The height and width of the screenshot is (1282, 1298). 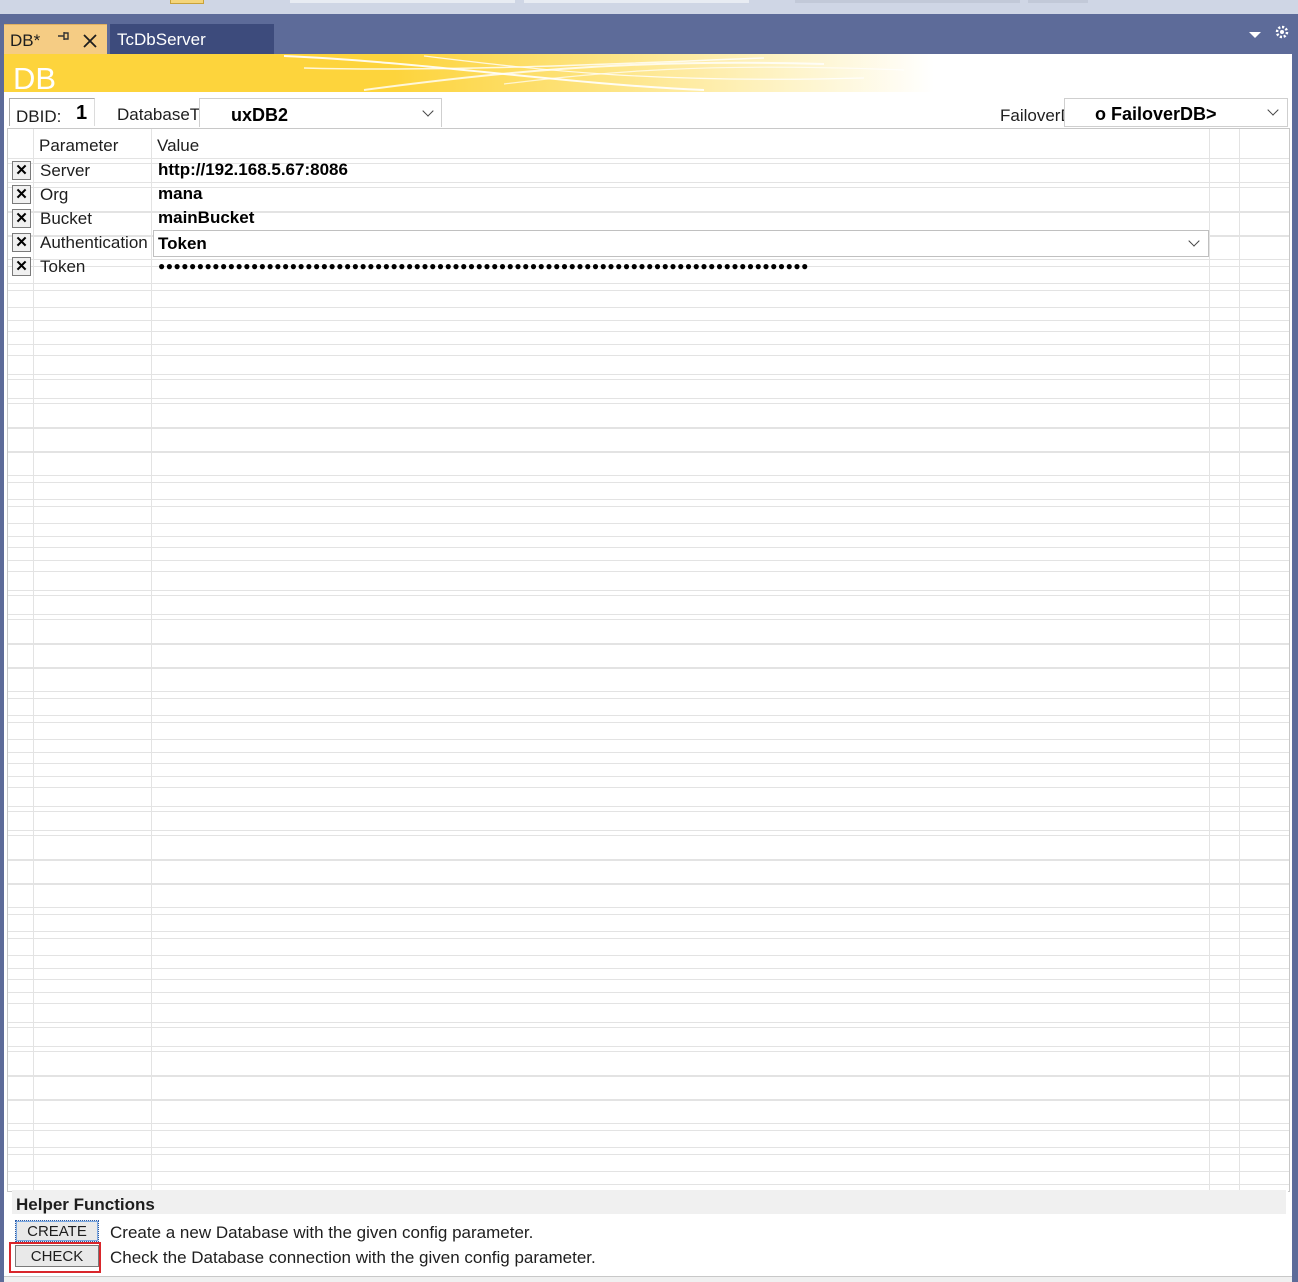 What do you see at coordinates (260, 115) in the screenshot?
I see `database-type-value: uxDB2` at bounding box center [260, 115].